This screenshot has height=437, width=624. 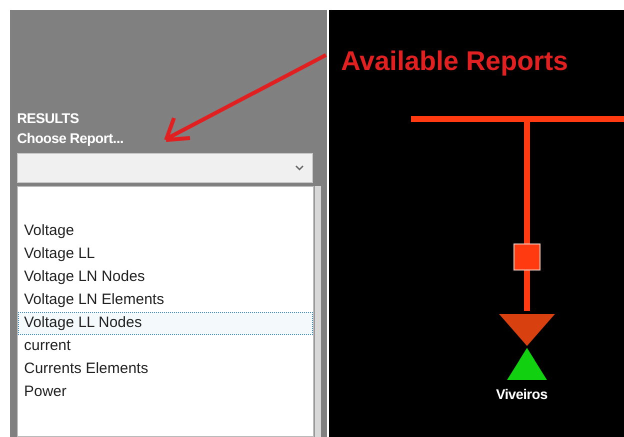 I want to click on triangle-icon, so click(x=527, y=364).